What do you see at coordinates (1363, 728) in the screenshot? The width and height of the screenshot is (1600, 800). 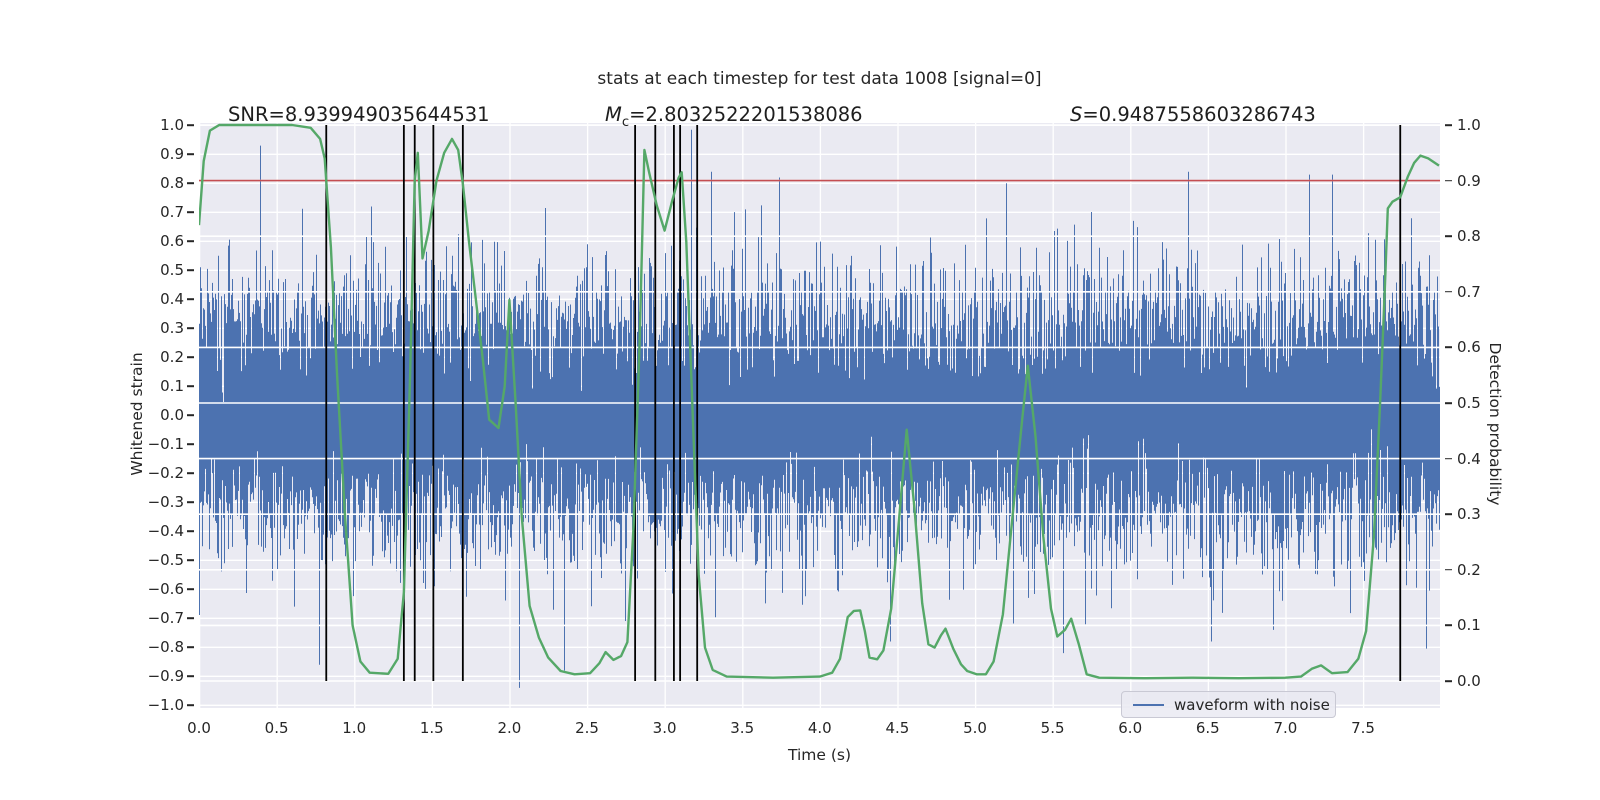 I see `x-tick-label: 7.5` at bounding box center [1363, 728].